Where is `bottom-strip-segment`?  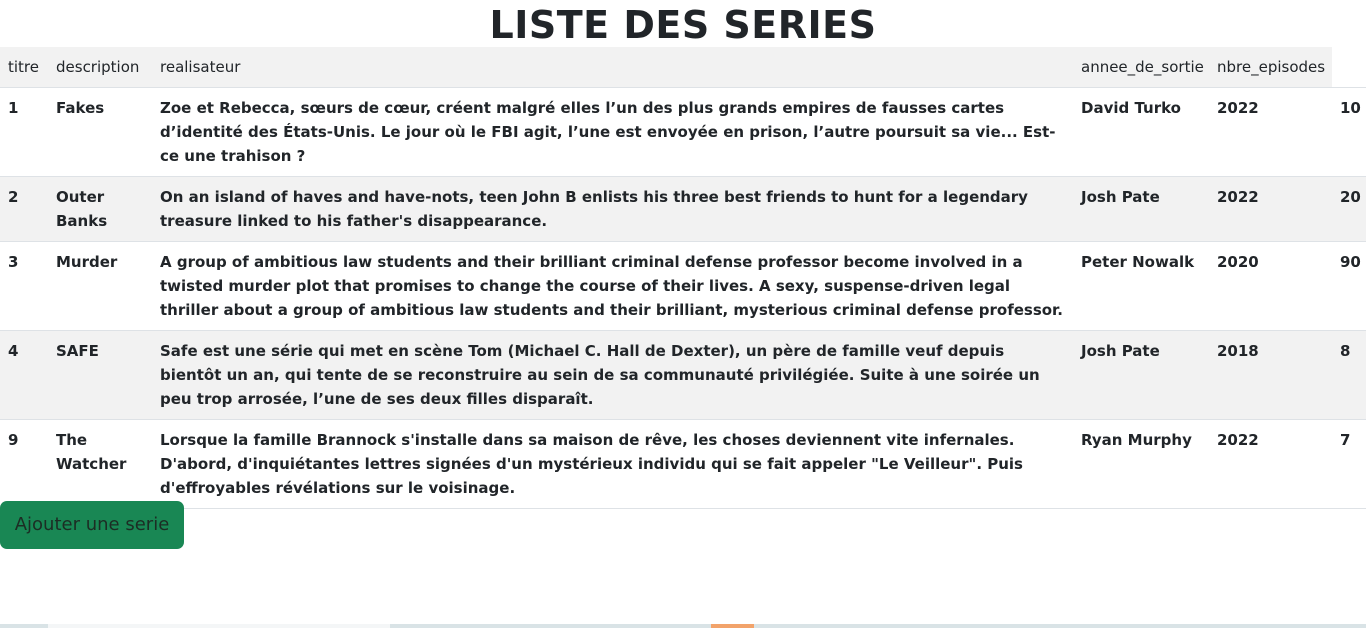
bottom-strip-segment is located at coordinates (219, 626).